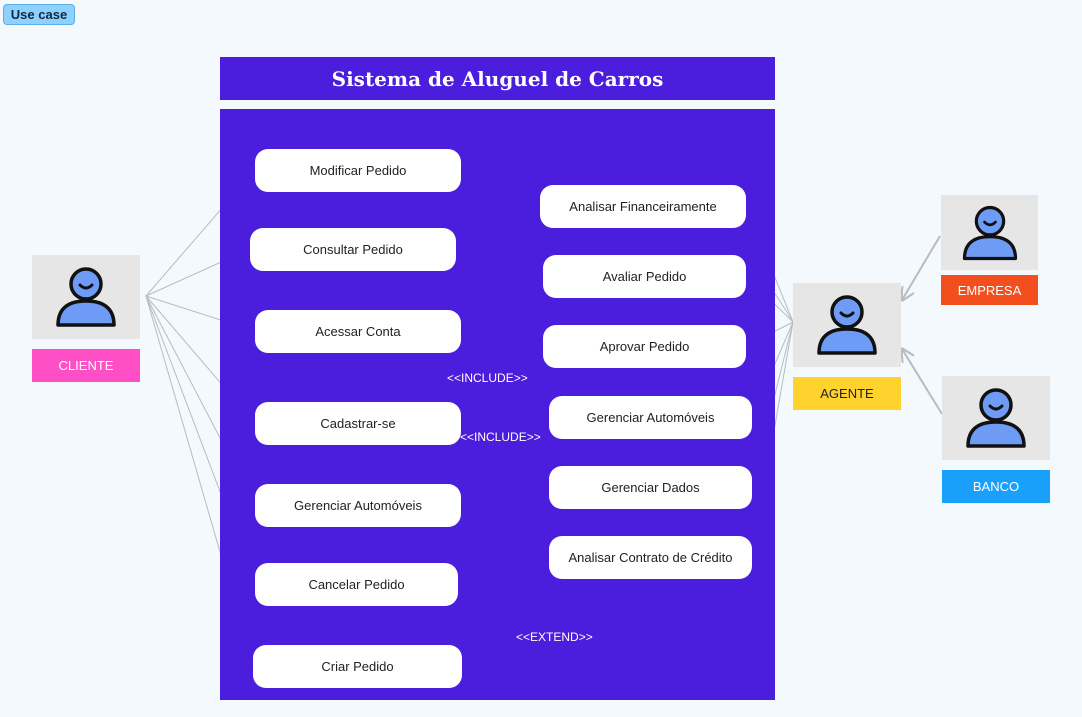 The height and width of the screenshot is (717, 1082). I want to click on use-case-analisar-contrato-credito: Analisar Contrato de Crédito, so click(650, 557).